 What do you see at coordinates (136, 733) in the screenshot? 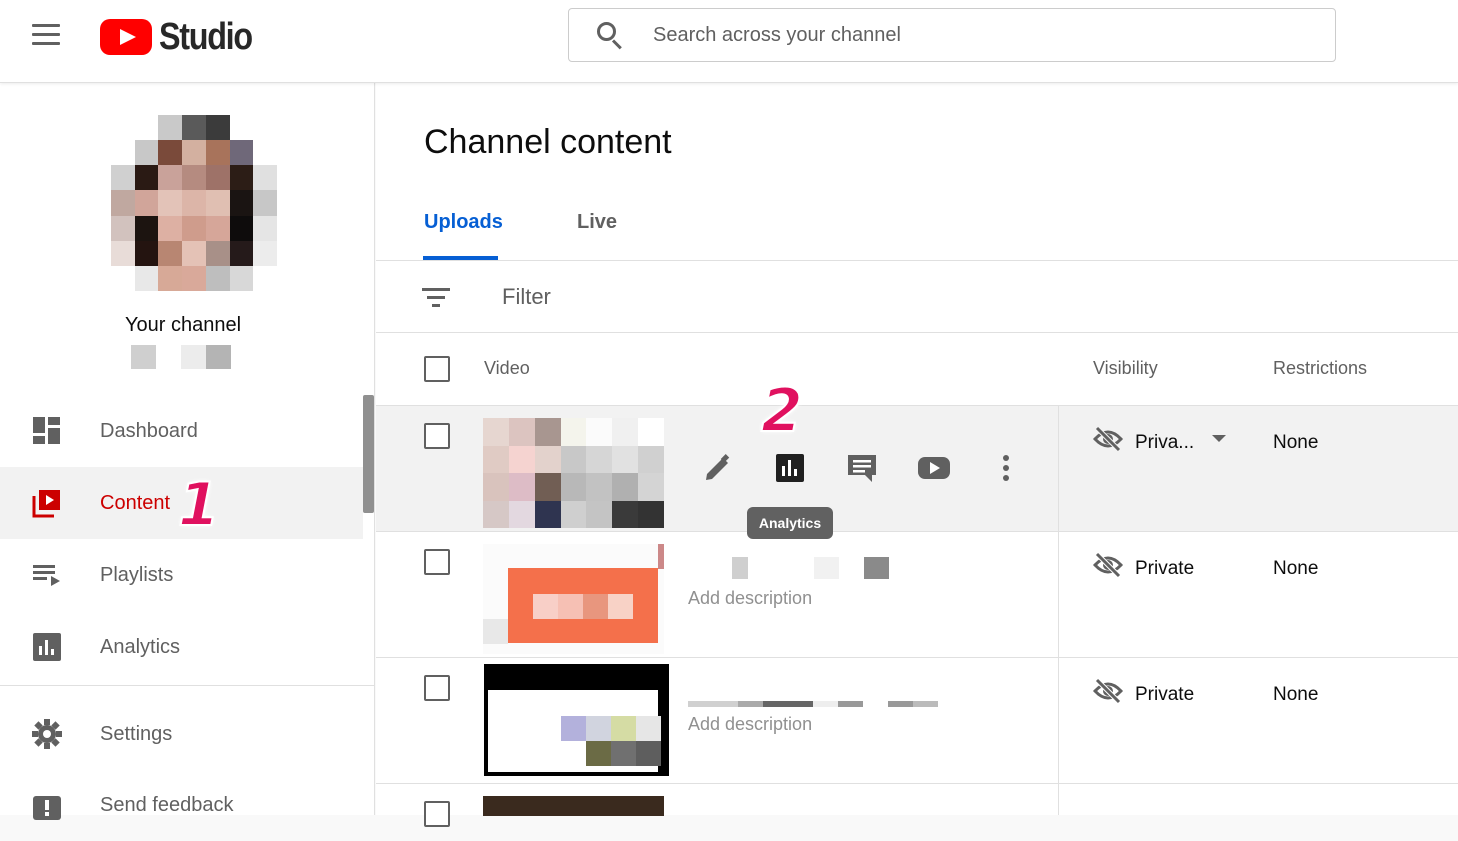
I see `sidebar-item-label: Settings` at bounding box center [136, 733].